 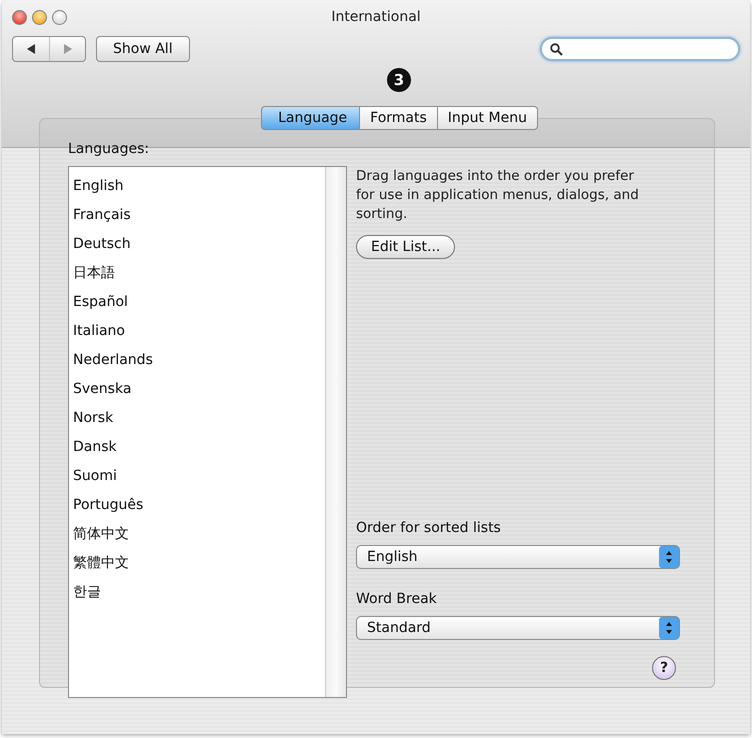 I want to click on right-arrow-icon, so click(x=67, y=49).